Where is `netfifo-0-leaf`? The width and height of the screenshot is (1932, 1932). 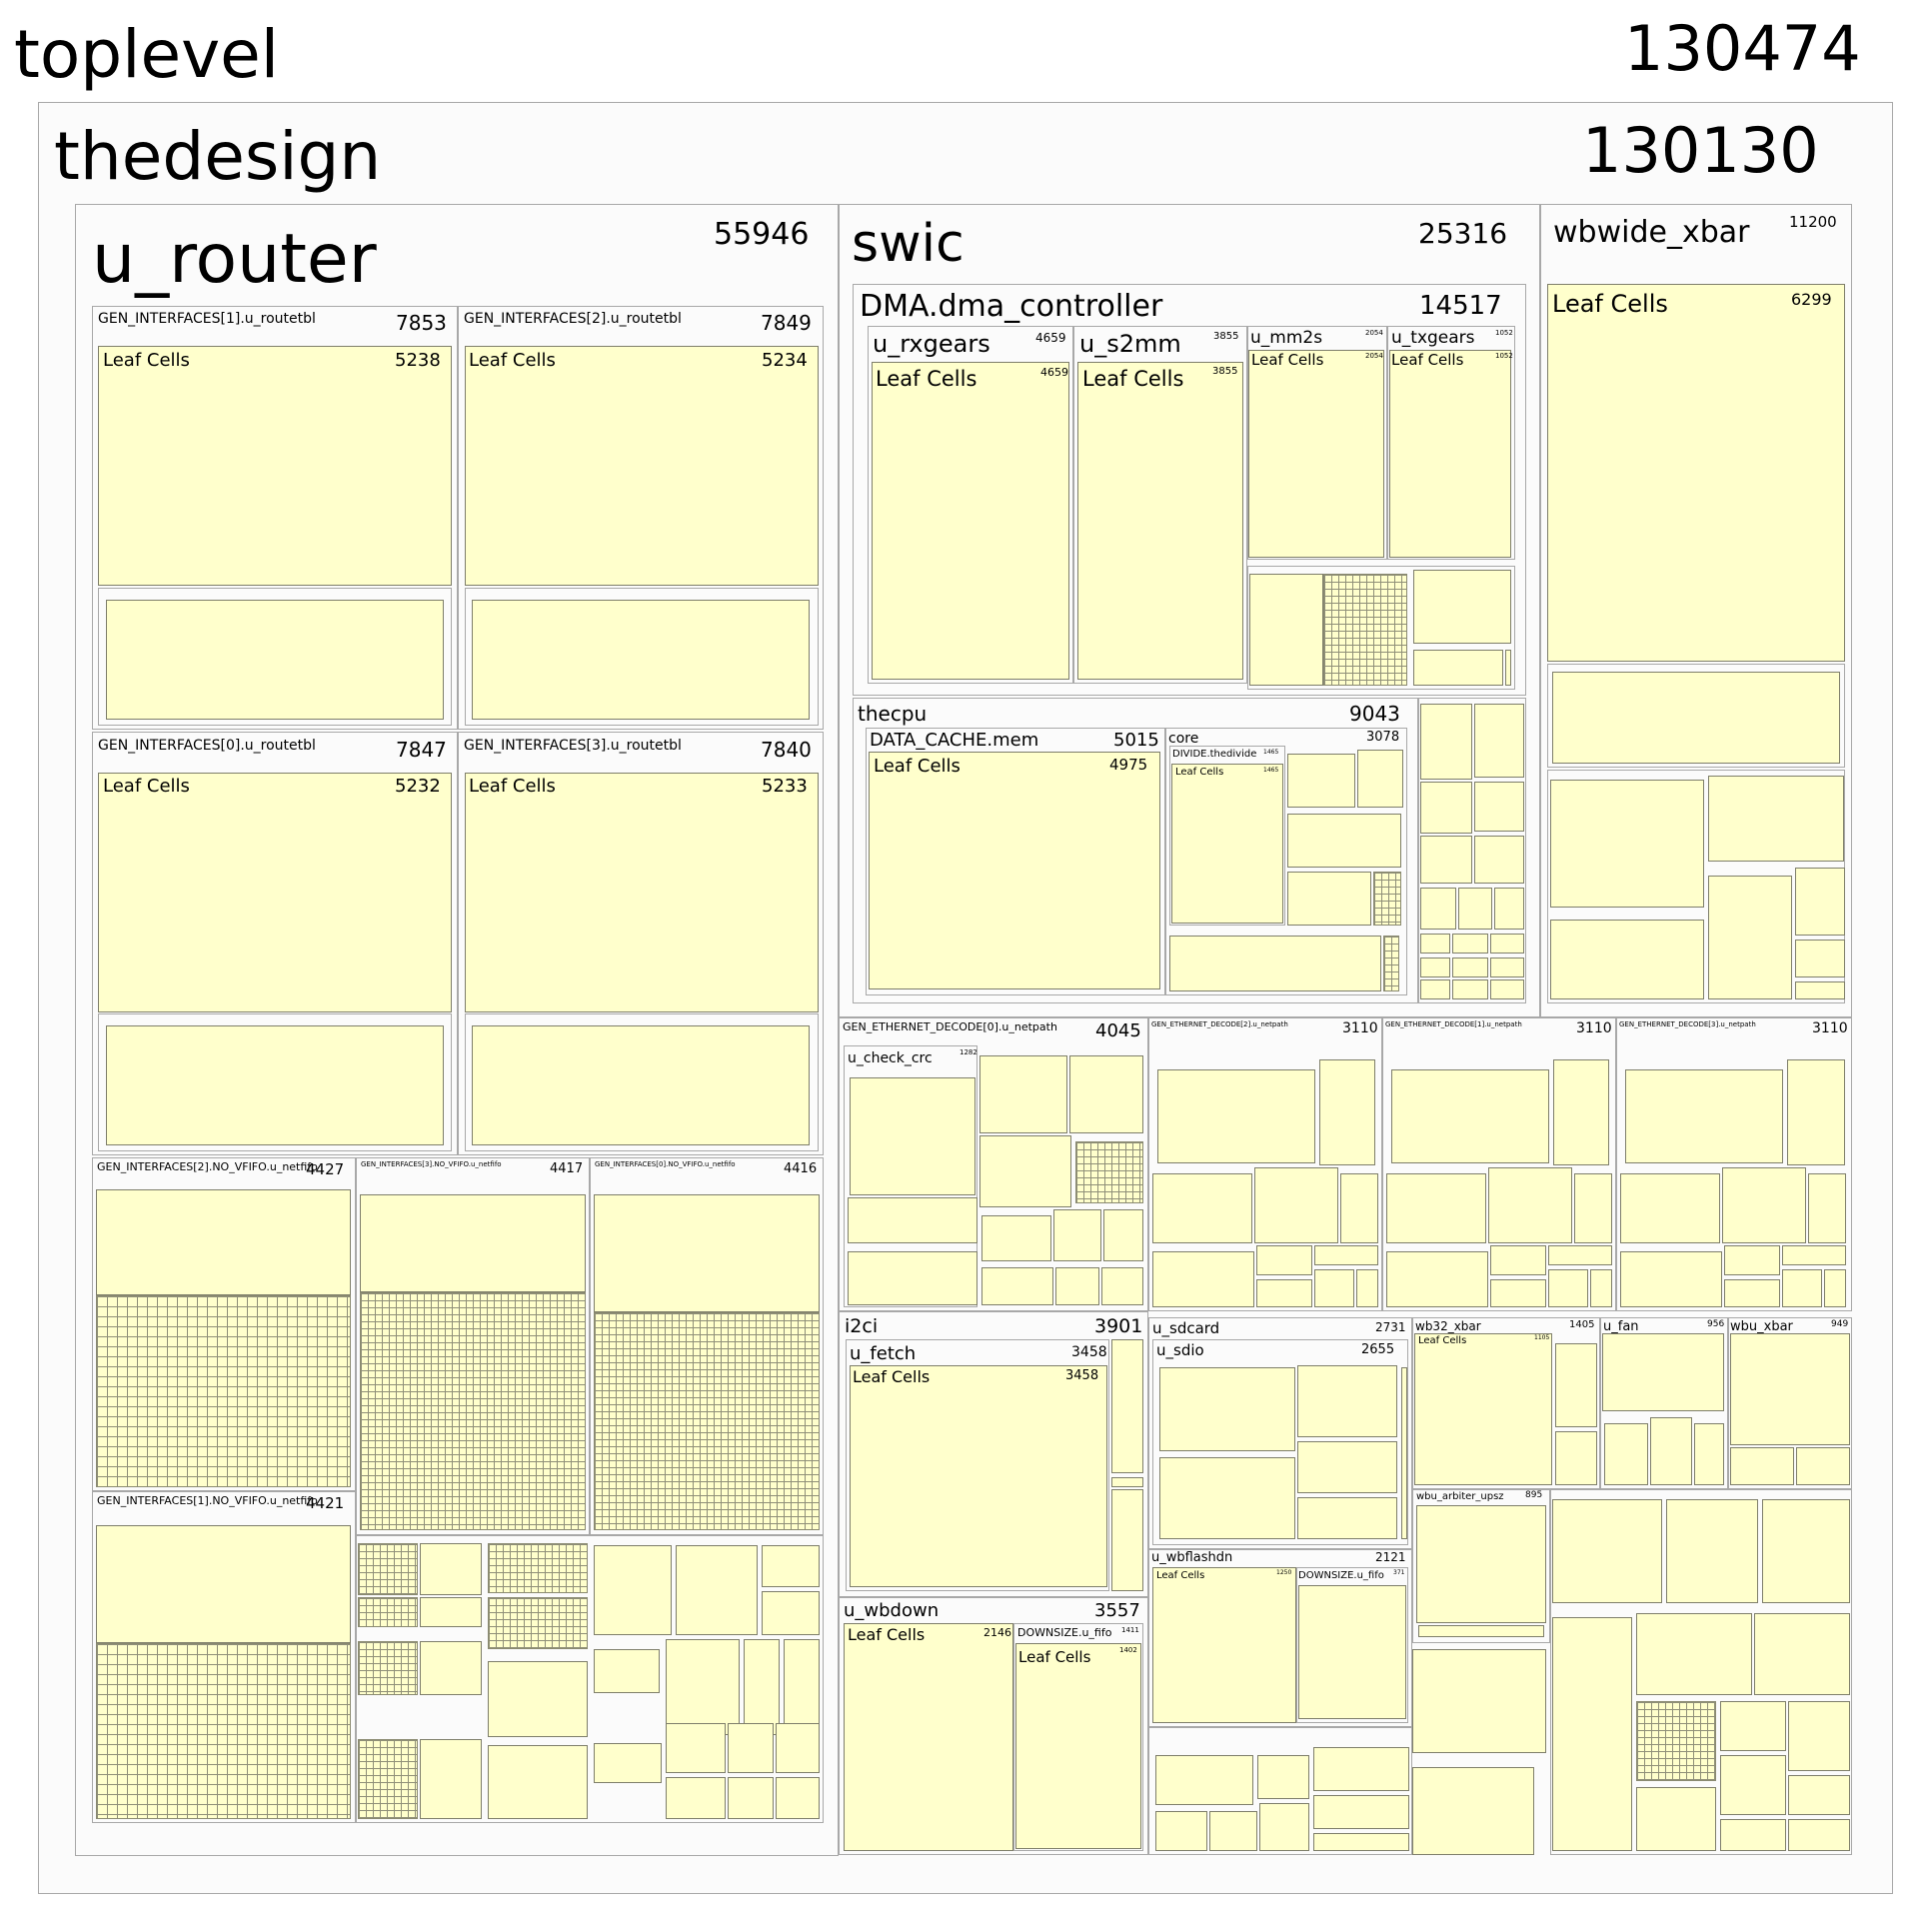 netfifo-0-leaf is located at coordinates (707, 1253).